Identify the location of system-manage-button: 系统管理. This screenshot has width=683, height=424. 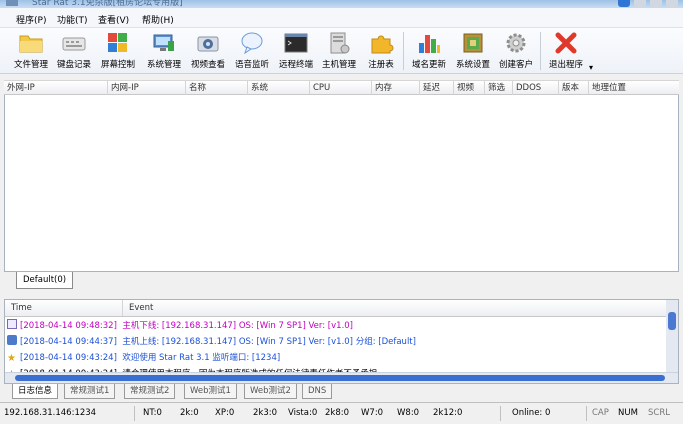
(164, 51).